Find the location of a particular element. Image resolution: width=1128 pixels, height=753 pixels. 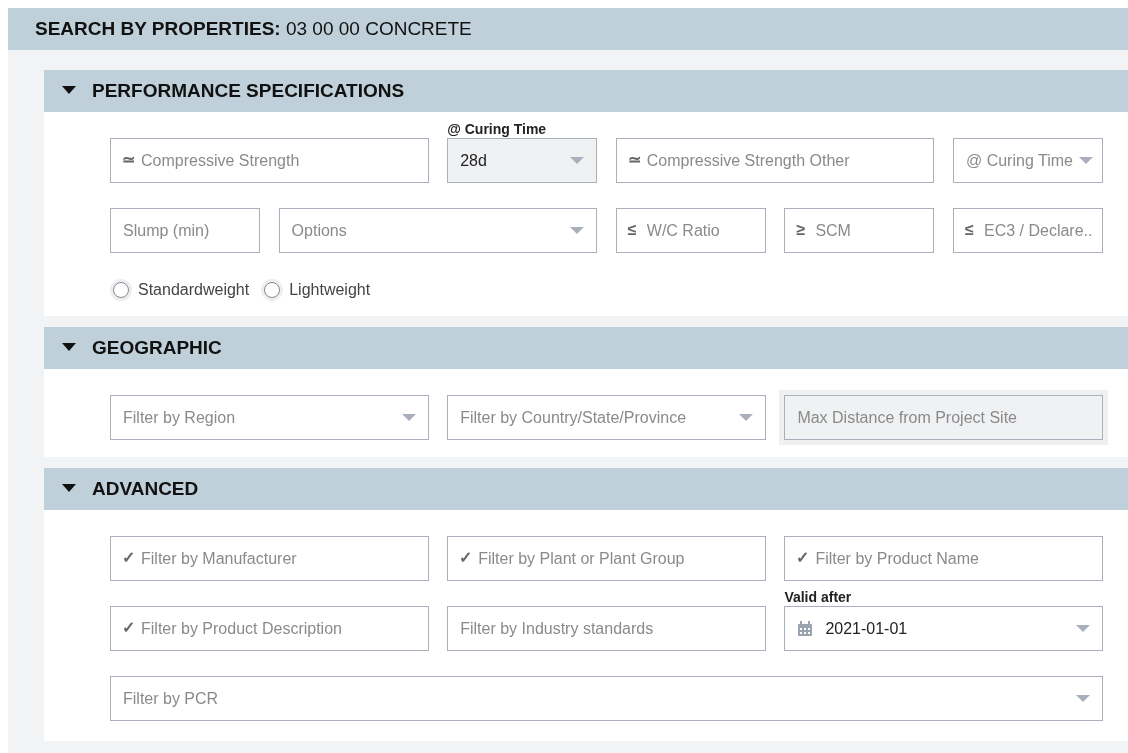

dropdown: Options is located at coordinates (438, 230).